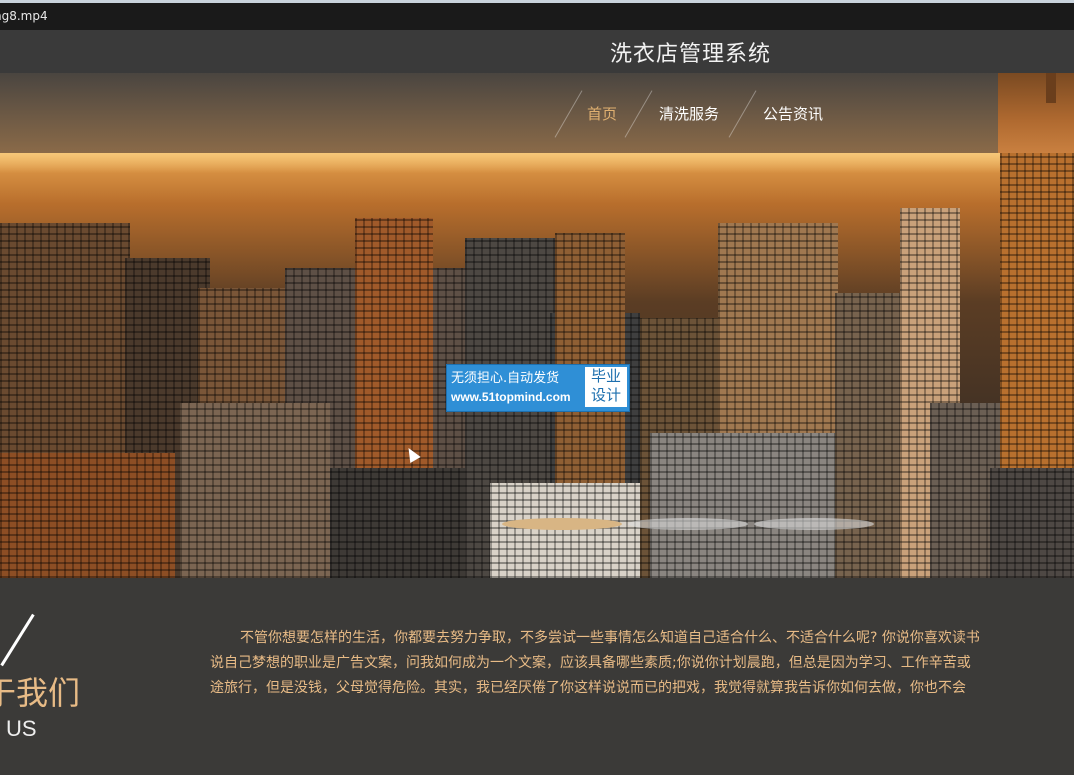 The image size is (1074, 775). I want to click on nav-item-announcements: 公告资讯, so click(793, 113).